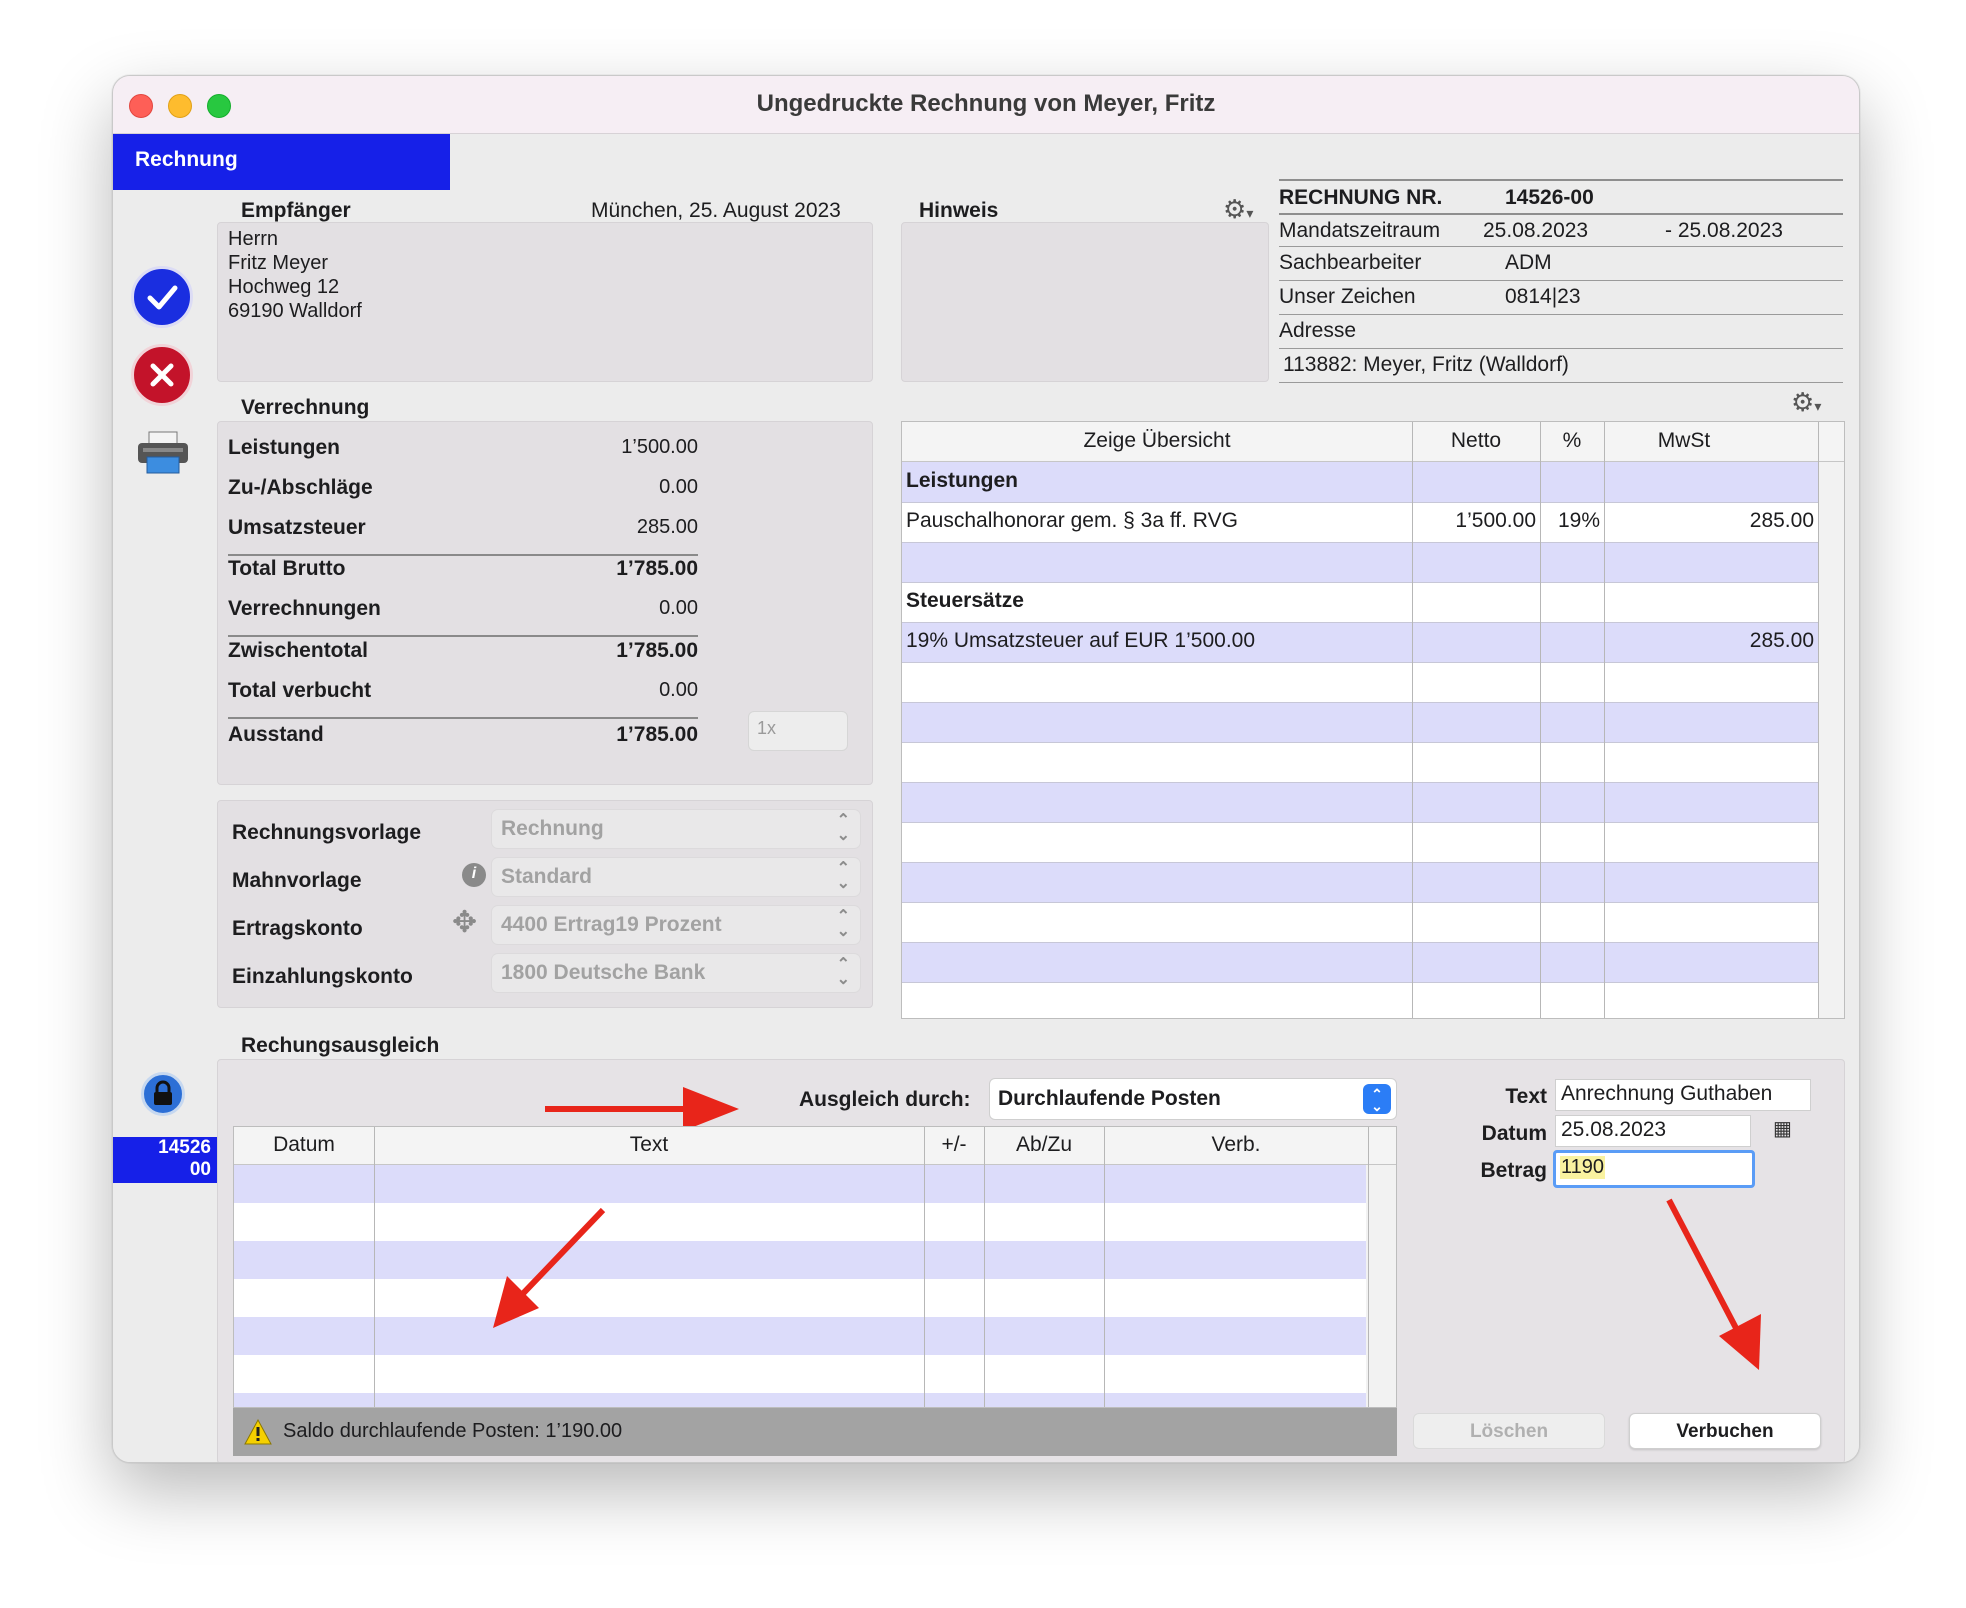 The height and width of the screenshot is (1608, 1966). Describe the element at coordinates (547, 876) in the screenshot. I see `select-value: Standard` at that location.